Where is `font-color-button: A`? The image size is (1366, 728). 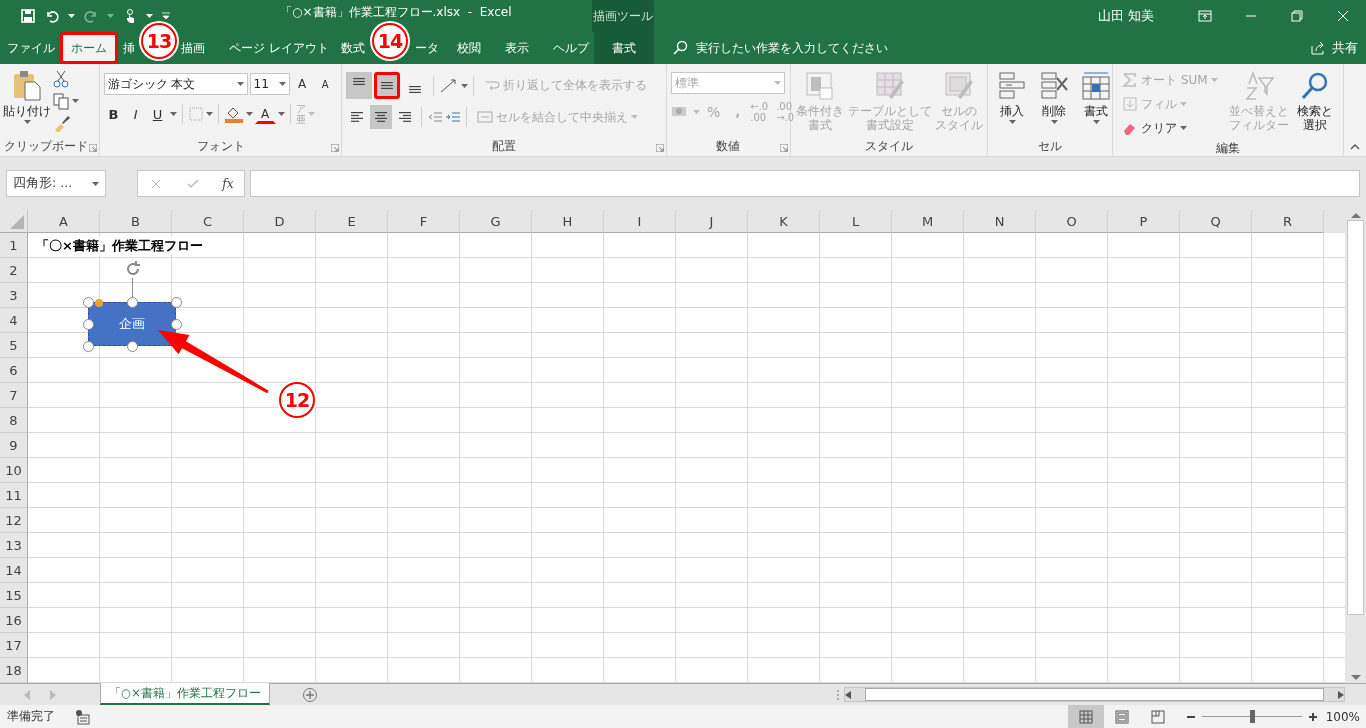 font-color-button: A is located at coordinates (265, 114).